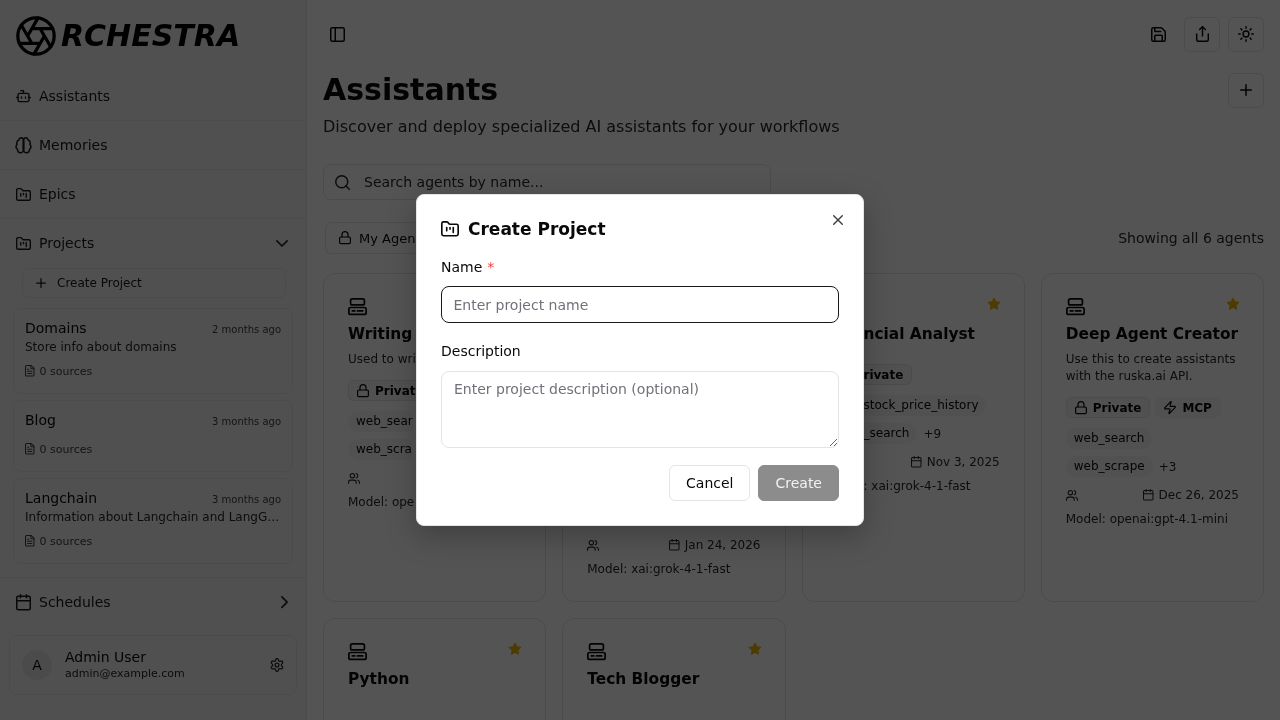 Image resolution: width=1280 pixels, height=720 pixels. What do you see at coordinates (246, 329) in the screenshot?
I see `project-updated-time: 2 months ago` at bounding box center [246, 329].